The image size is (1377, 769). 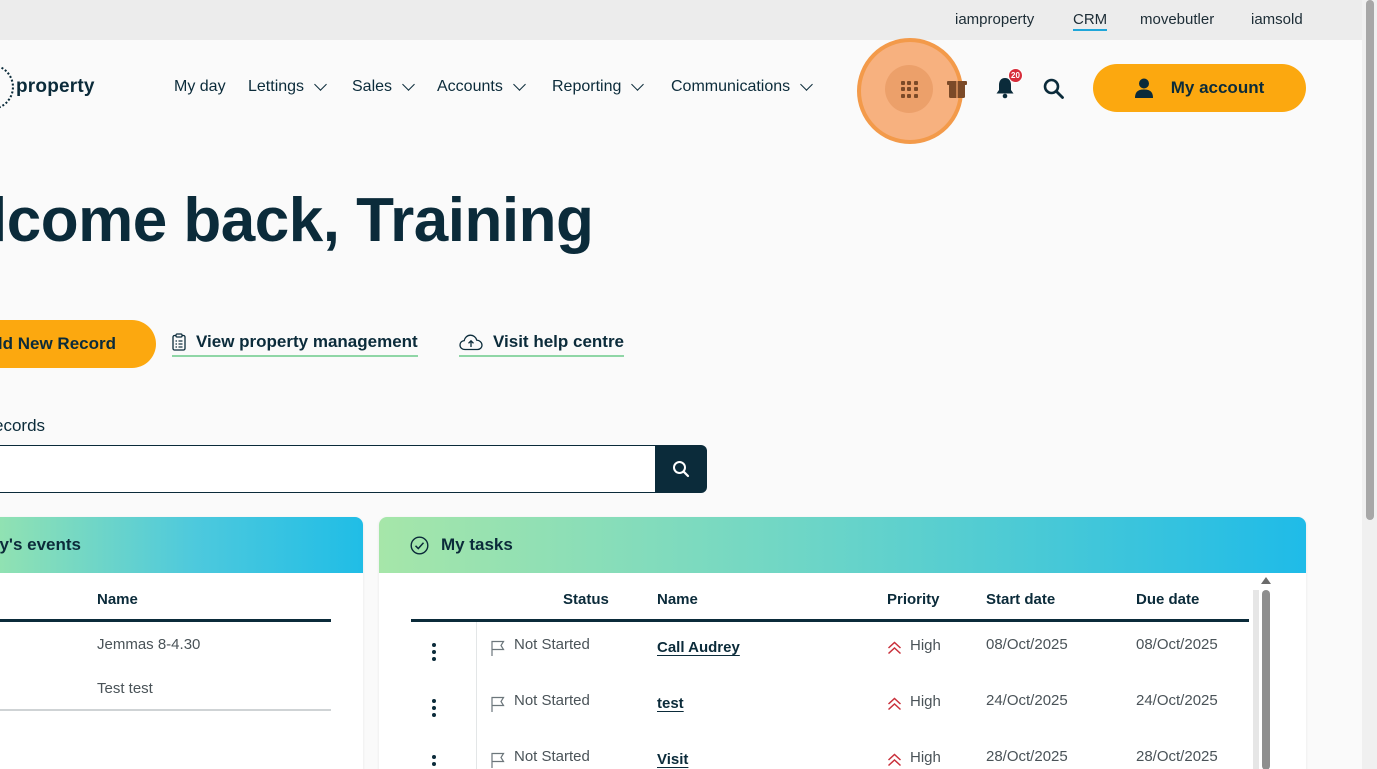 I want to click on visit-help-centre-link: Visit help centre, so click(x=542, y=344).